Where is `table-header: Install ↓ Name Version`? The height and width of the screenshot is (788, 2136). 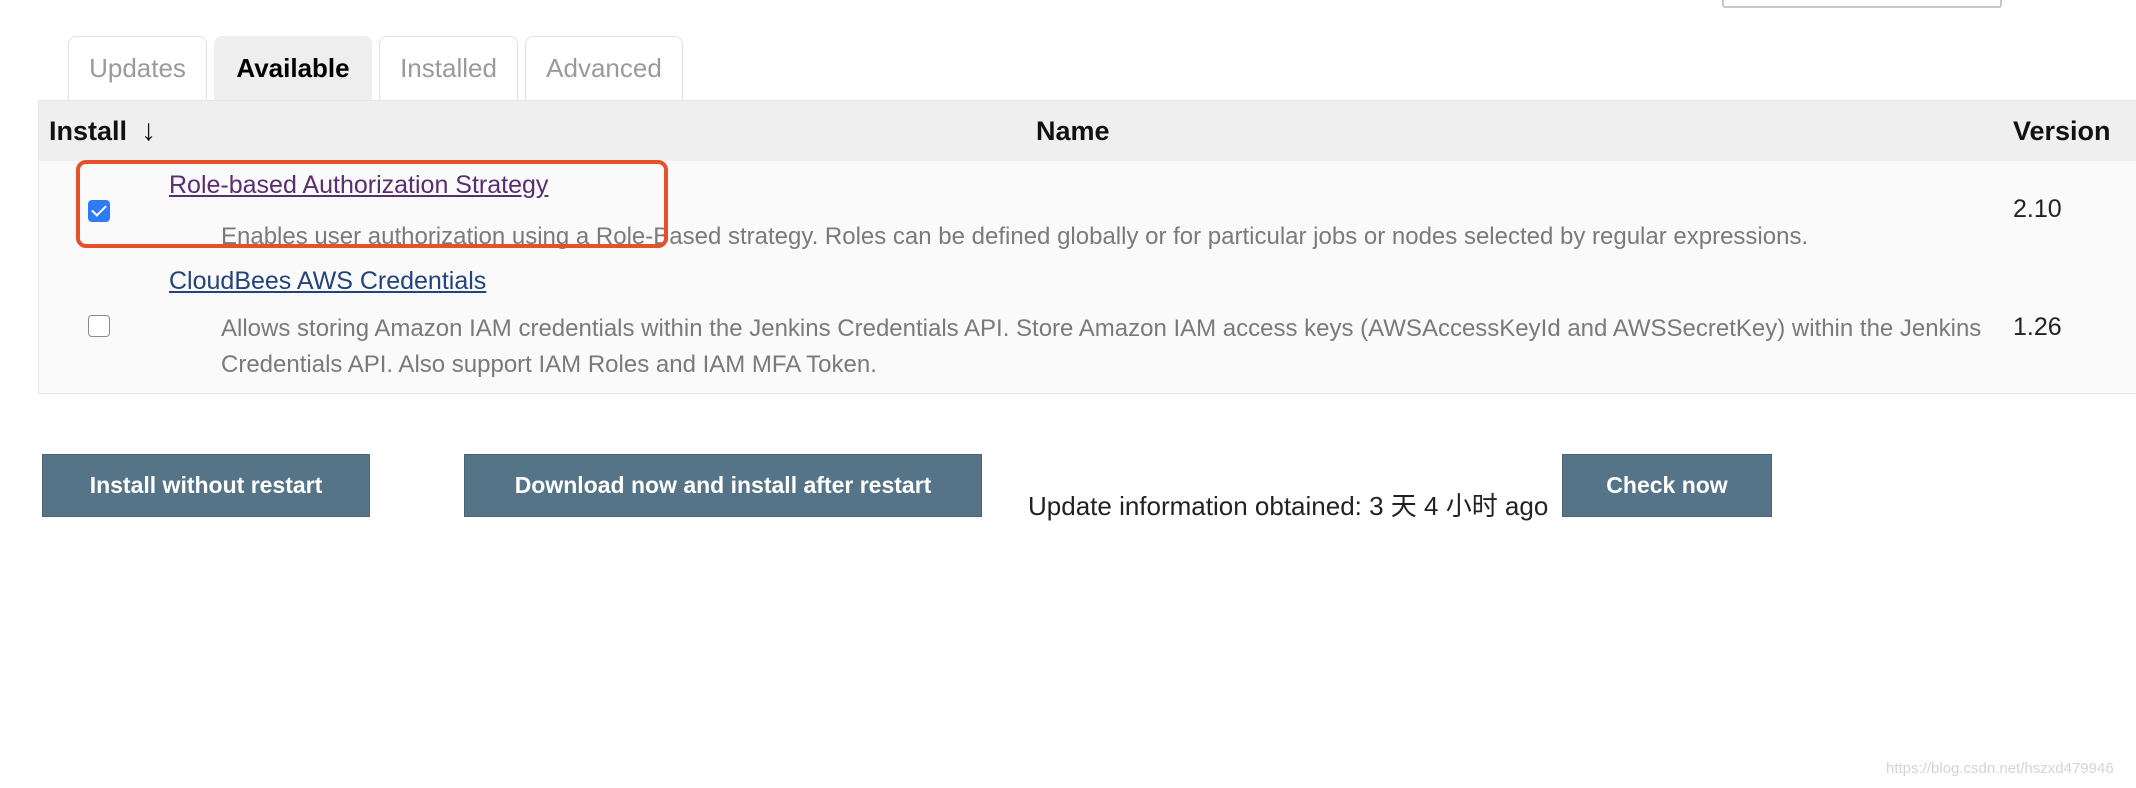
table-header: Install ↓ Name Version is located at coordinates (1087, 131).